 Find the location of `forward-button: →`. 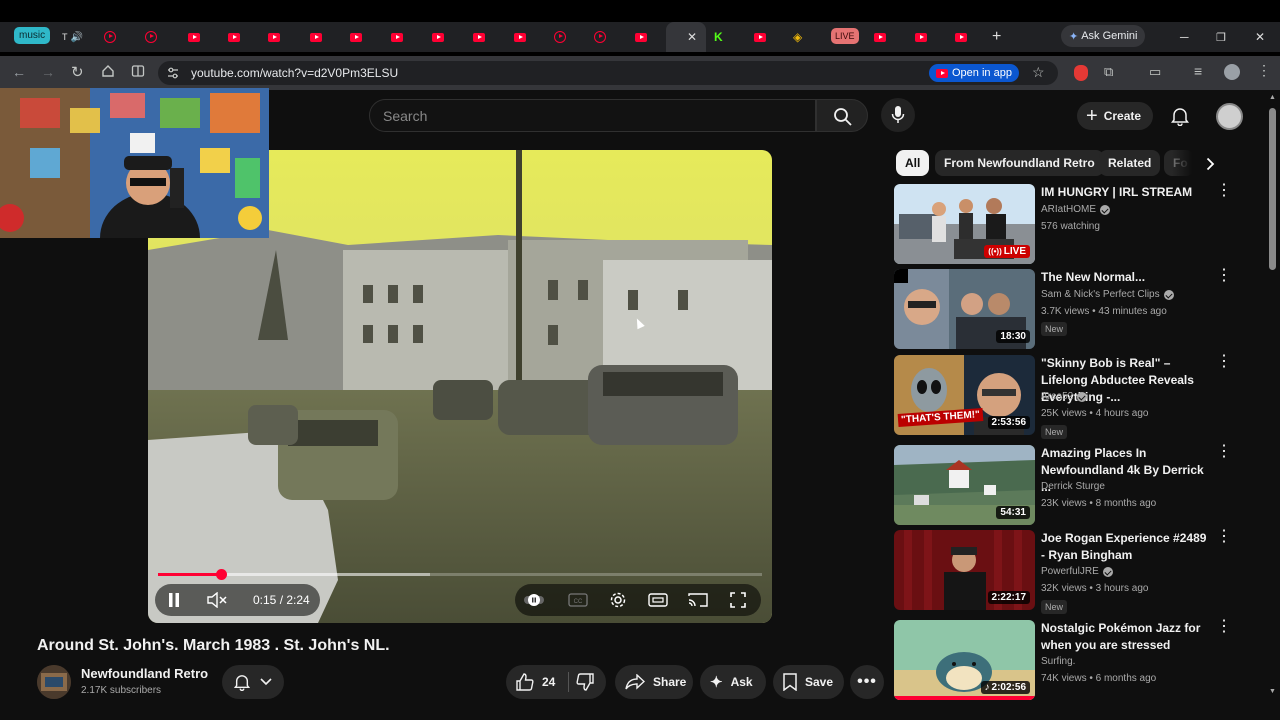

forward-button: → is located at coordinates (48, 72).